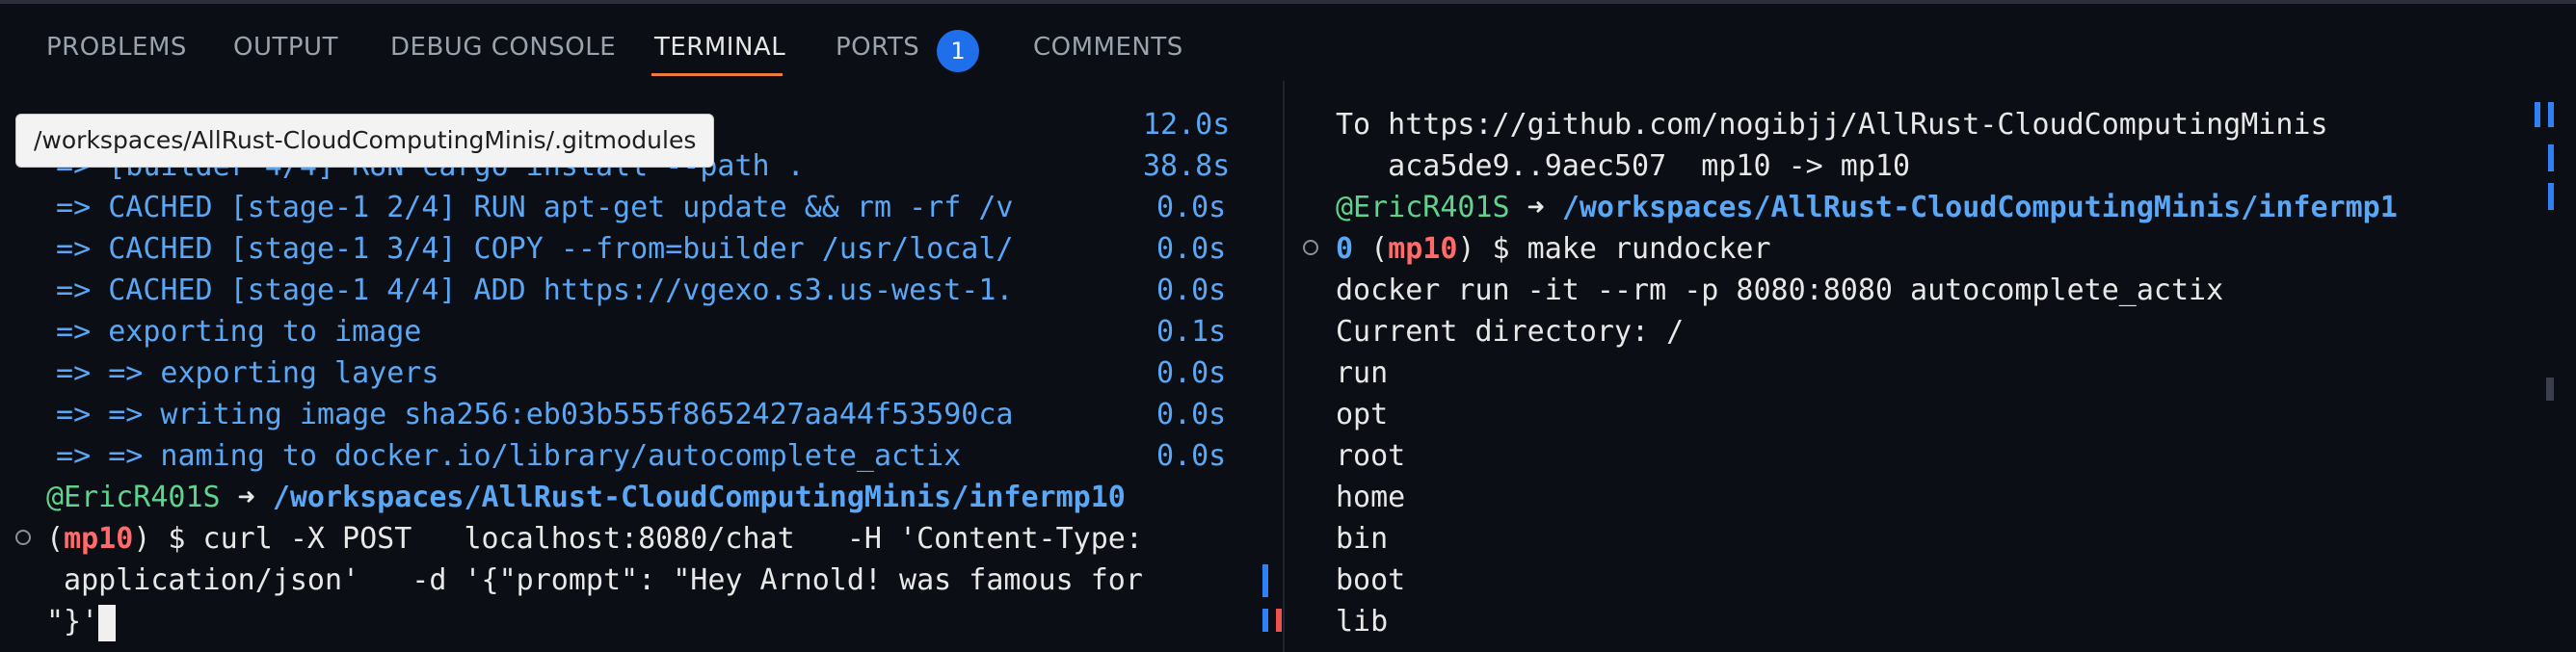 Image resolution: width=2576 pixels, height=652 pixels. Describe the element at coordinates (1284, 366) in the screenshot. I see `terminal-split-divider` at that location.